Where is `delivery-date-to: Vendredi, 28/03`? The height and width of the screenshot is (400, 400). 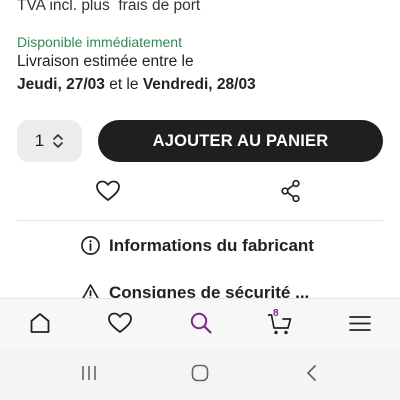 delivery-date-to: Vendredi, 28/03 is located at coordinates (199, 84).